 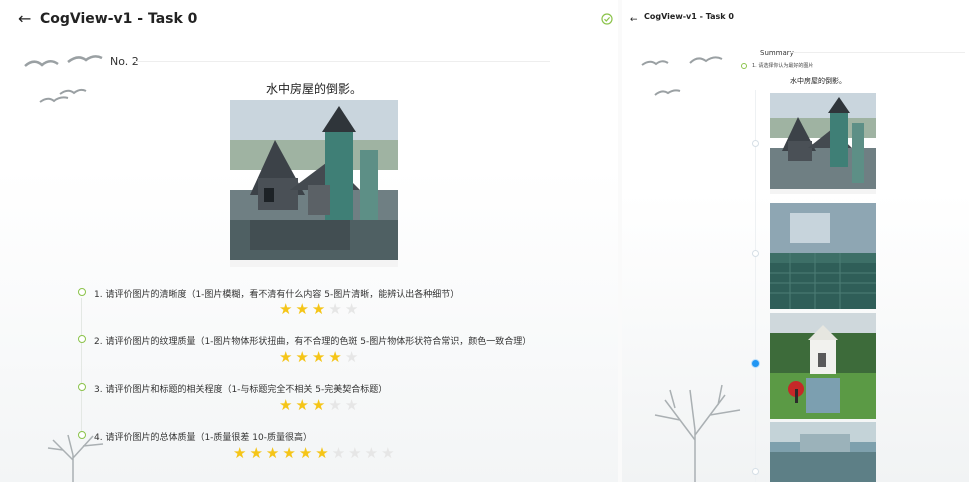 What do you see at coordinates (777, 53) in the screenshot?
I see `summary-label: Summary` at bounding box center [777, 53].